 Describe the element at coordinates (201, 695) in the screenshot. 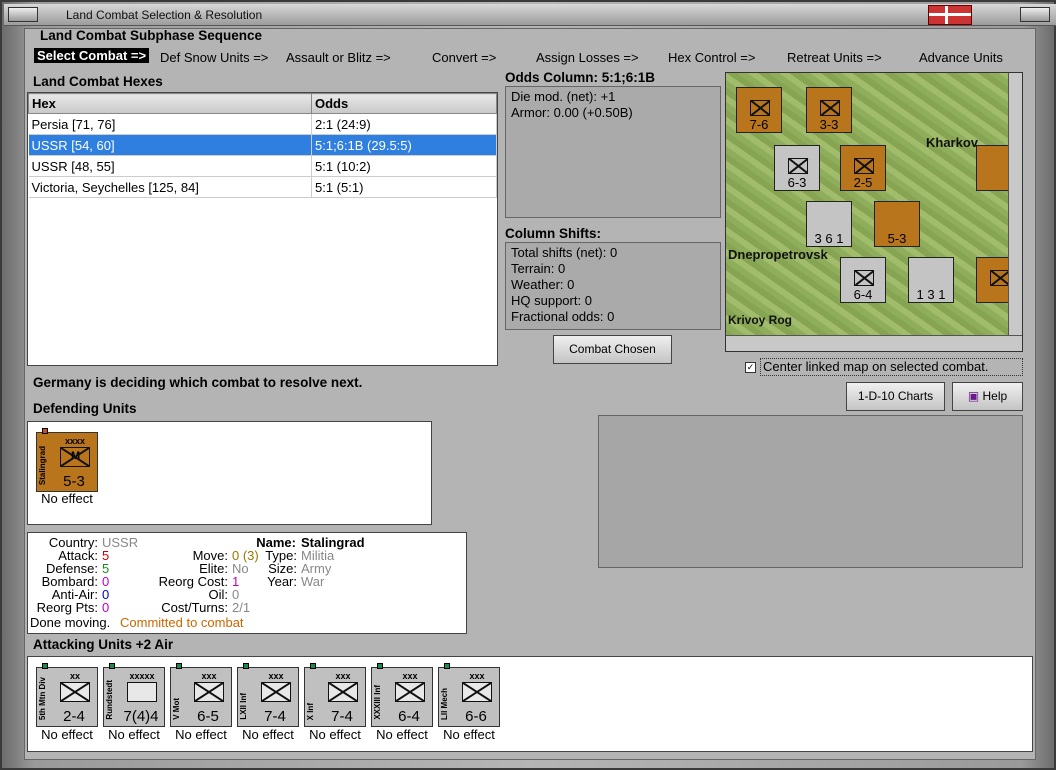

I see `attacking-unit: V Mot xxx 6-5` at that location.